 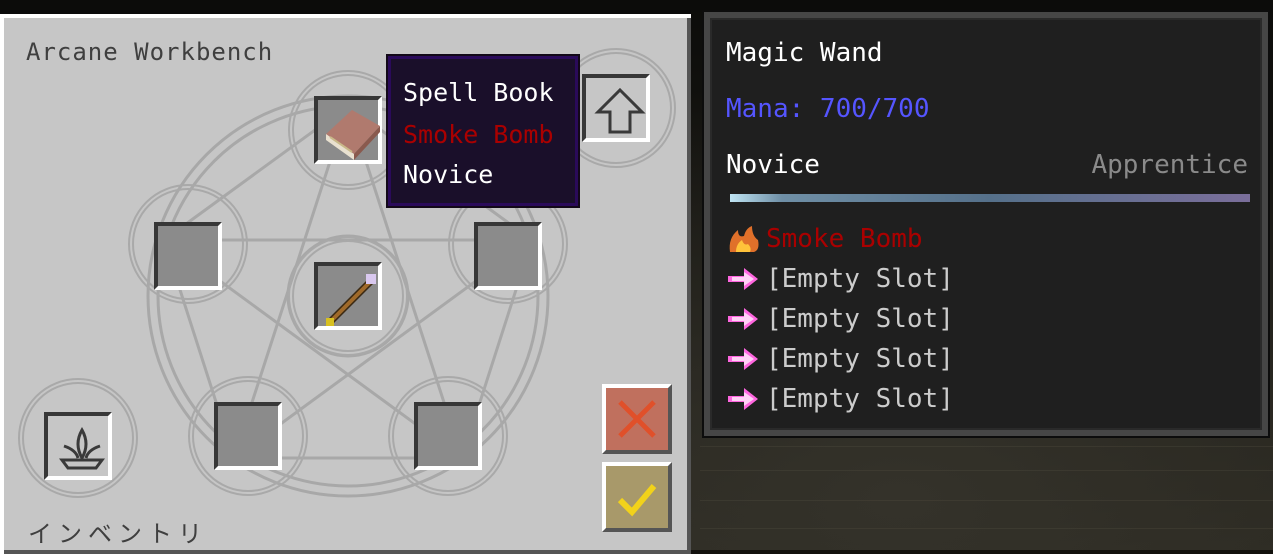 I want to click on rune-slot-bottom-right, so click(x=448, y=436).